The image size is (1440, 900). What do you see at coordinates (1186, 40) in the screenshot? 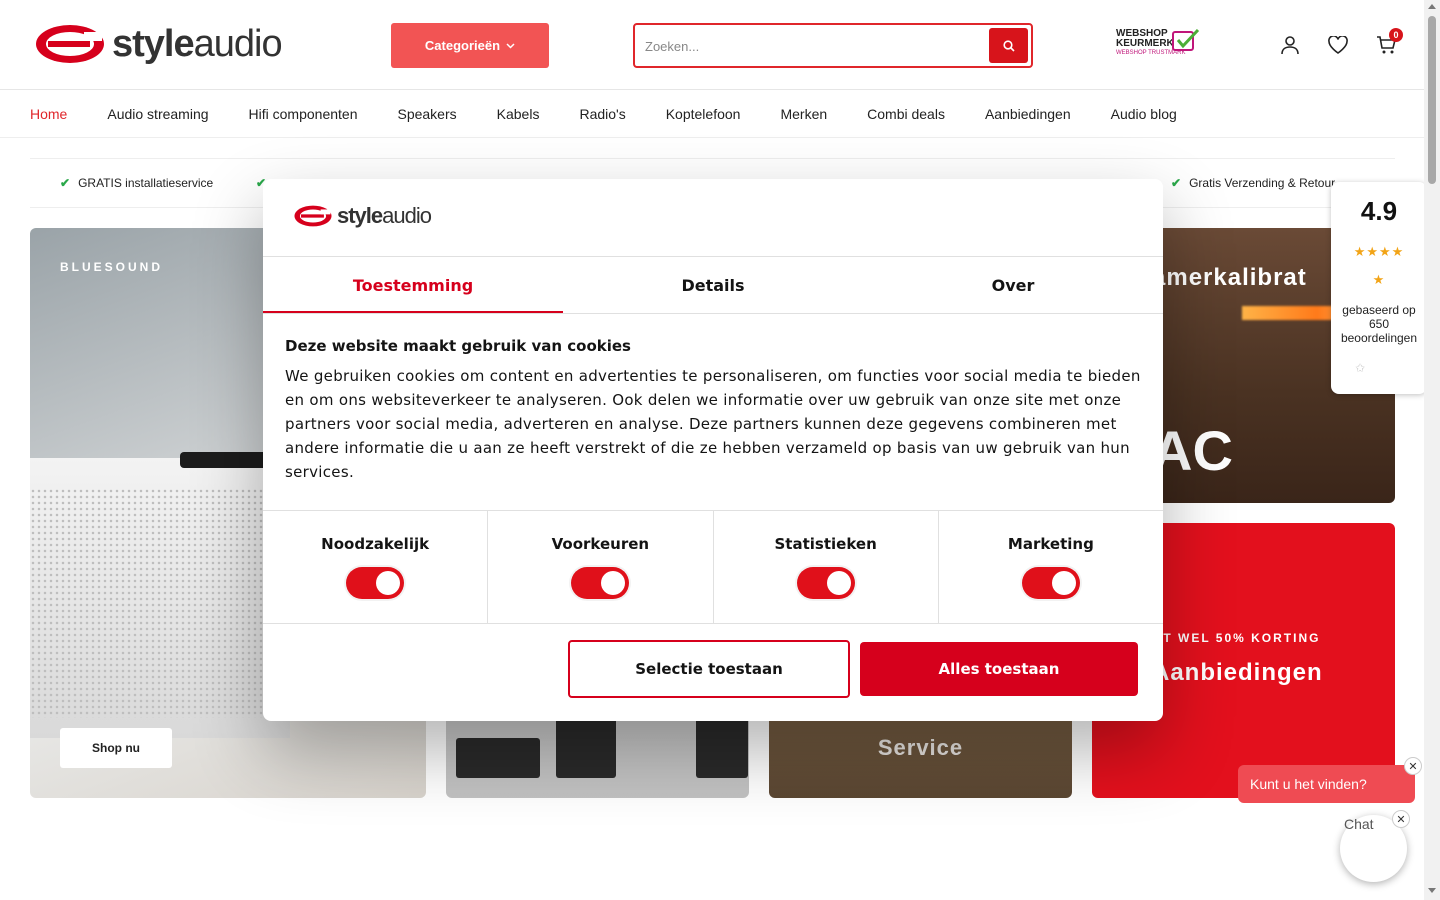
I see `keurmerk-check-icon` at bounding box center [1186, 40].